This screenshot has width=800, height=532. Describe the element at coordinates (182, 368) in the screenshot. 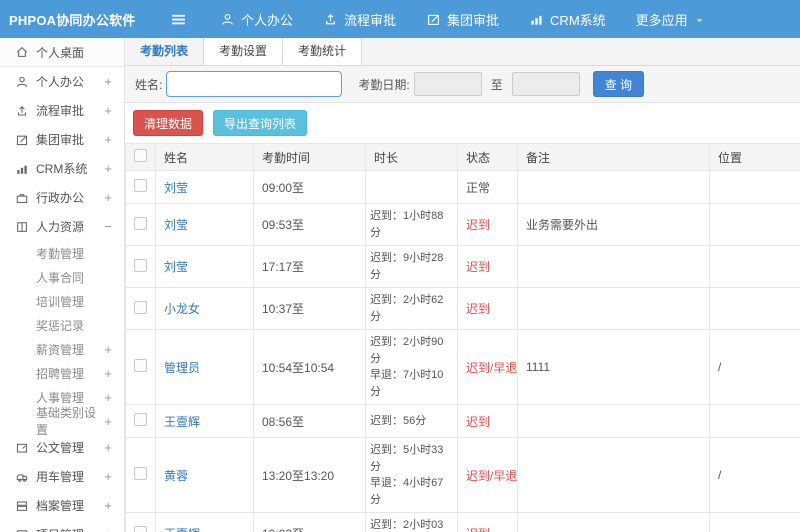

I see `employee-name-link: 管理员` at that location.